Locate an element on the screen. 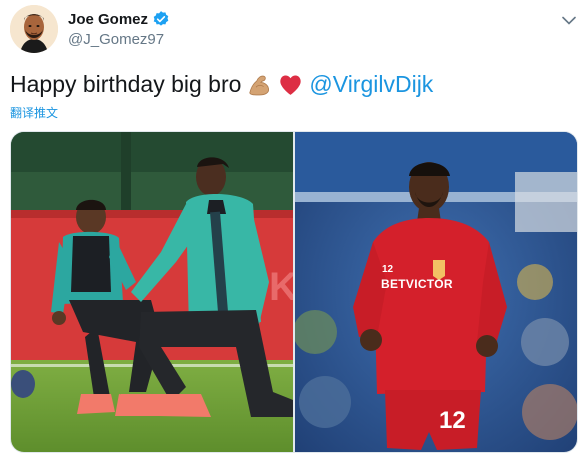 The height and width of the screenshot is (459, 585). cartoon-avatar-icon is located at coordinates (34, 29).